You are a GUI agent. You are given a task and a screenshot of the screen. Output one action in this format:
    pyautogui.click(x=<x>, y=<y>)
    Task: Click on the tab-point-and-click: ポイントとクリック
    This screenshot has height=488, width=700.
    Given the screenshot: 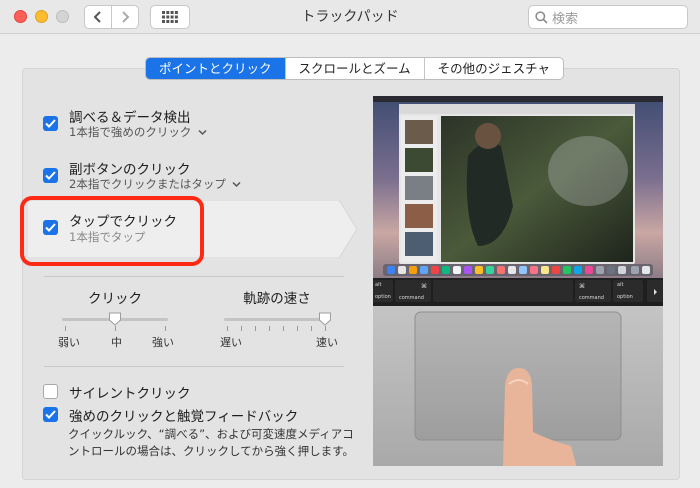 What is the action you would take?
    pyautogui.click(x=216, y=68)
    